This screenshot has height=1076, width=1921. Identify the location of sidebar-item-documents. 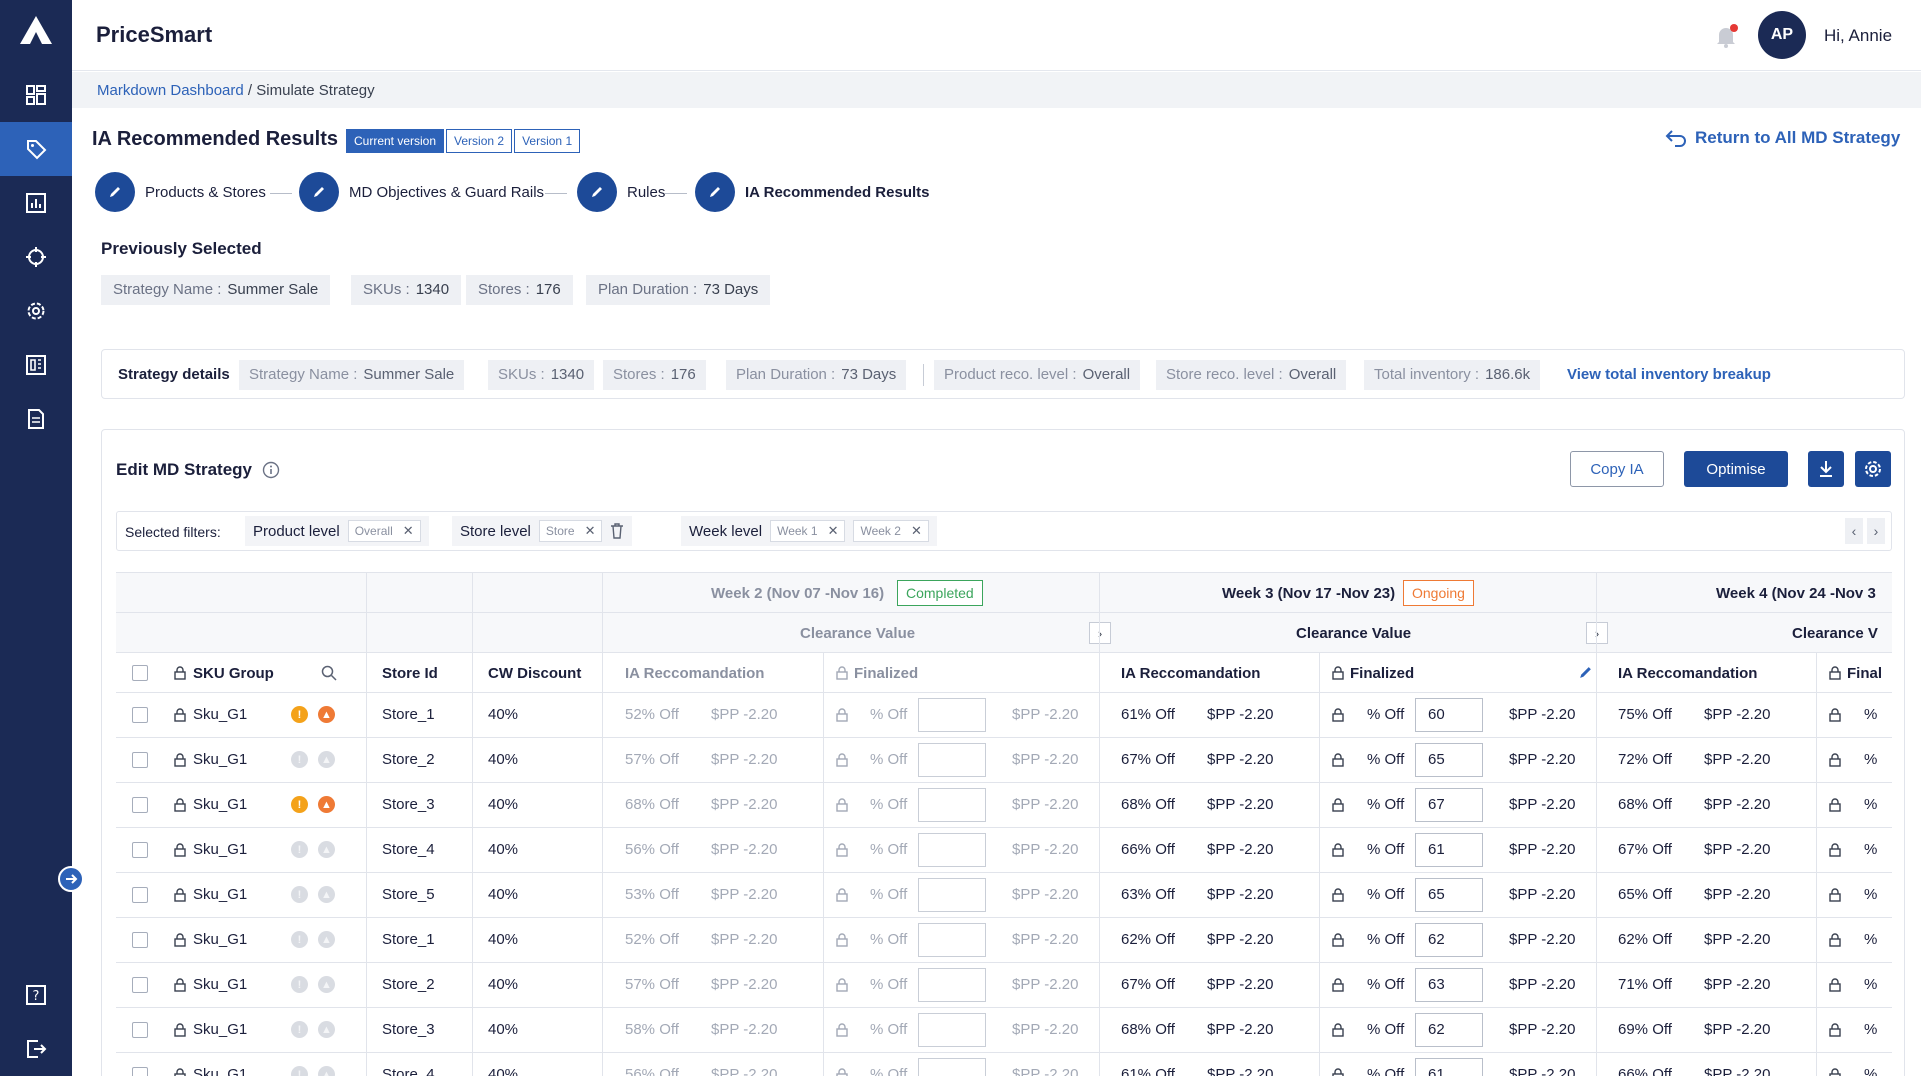
(36, 419).